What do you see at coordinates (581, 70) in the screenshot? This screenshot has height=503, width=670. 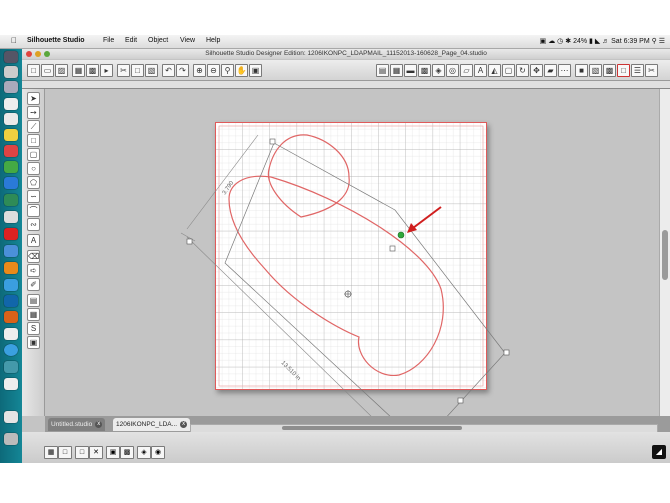 I see `fill-color-icon: ■` at bounding box center [581, 70].